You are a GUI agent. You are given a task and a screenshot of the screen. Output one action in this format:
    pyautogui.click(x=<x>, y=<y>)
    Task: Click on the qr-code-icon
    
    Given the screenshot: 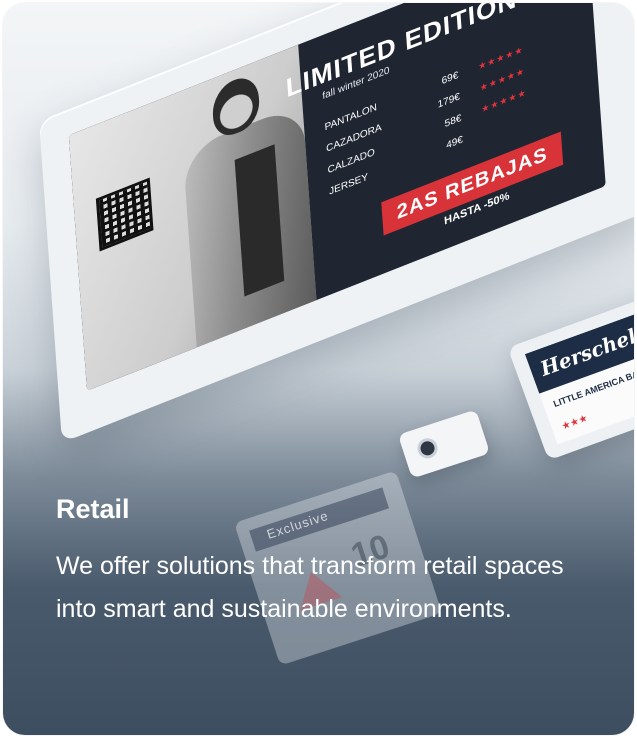 What is the action you would take?
    pyautogui.click(x=124, y=214)
    